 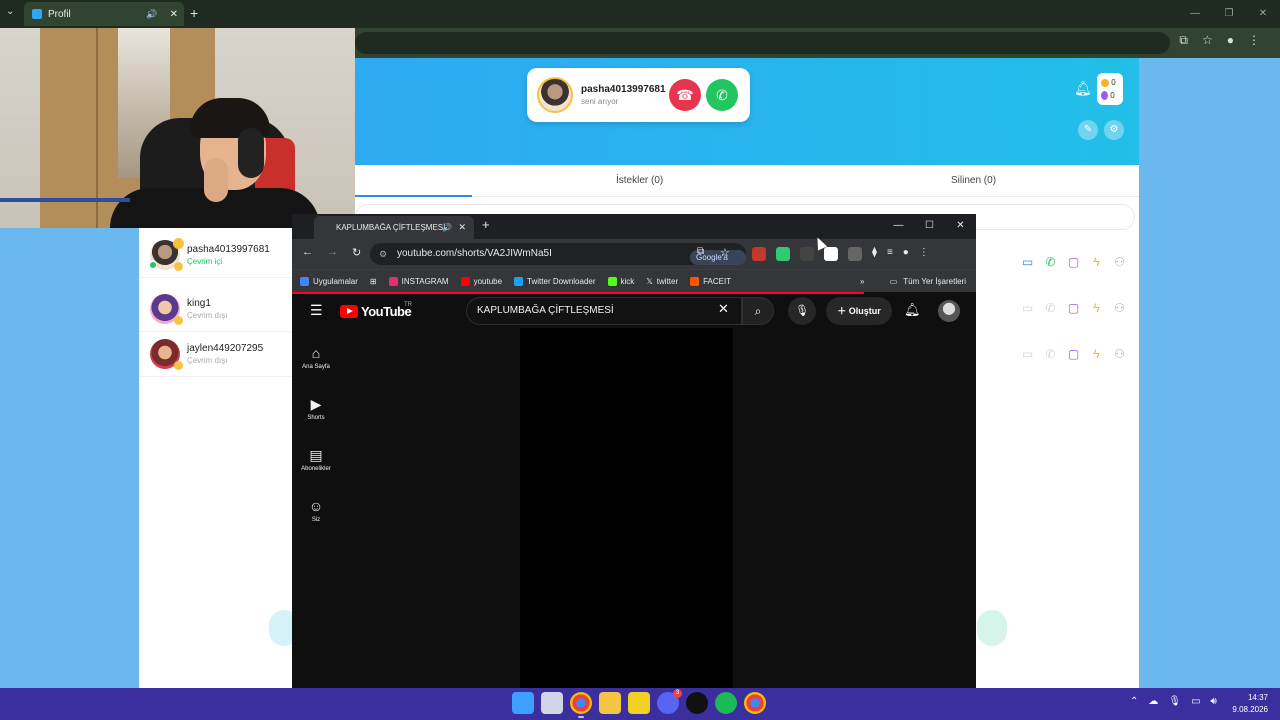 What do you see at coordinates (710, 281) in the screenshot?
I see `bookmark-faceit: FACEIT` at bounding box center [710, 281].